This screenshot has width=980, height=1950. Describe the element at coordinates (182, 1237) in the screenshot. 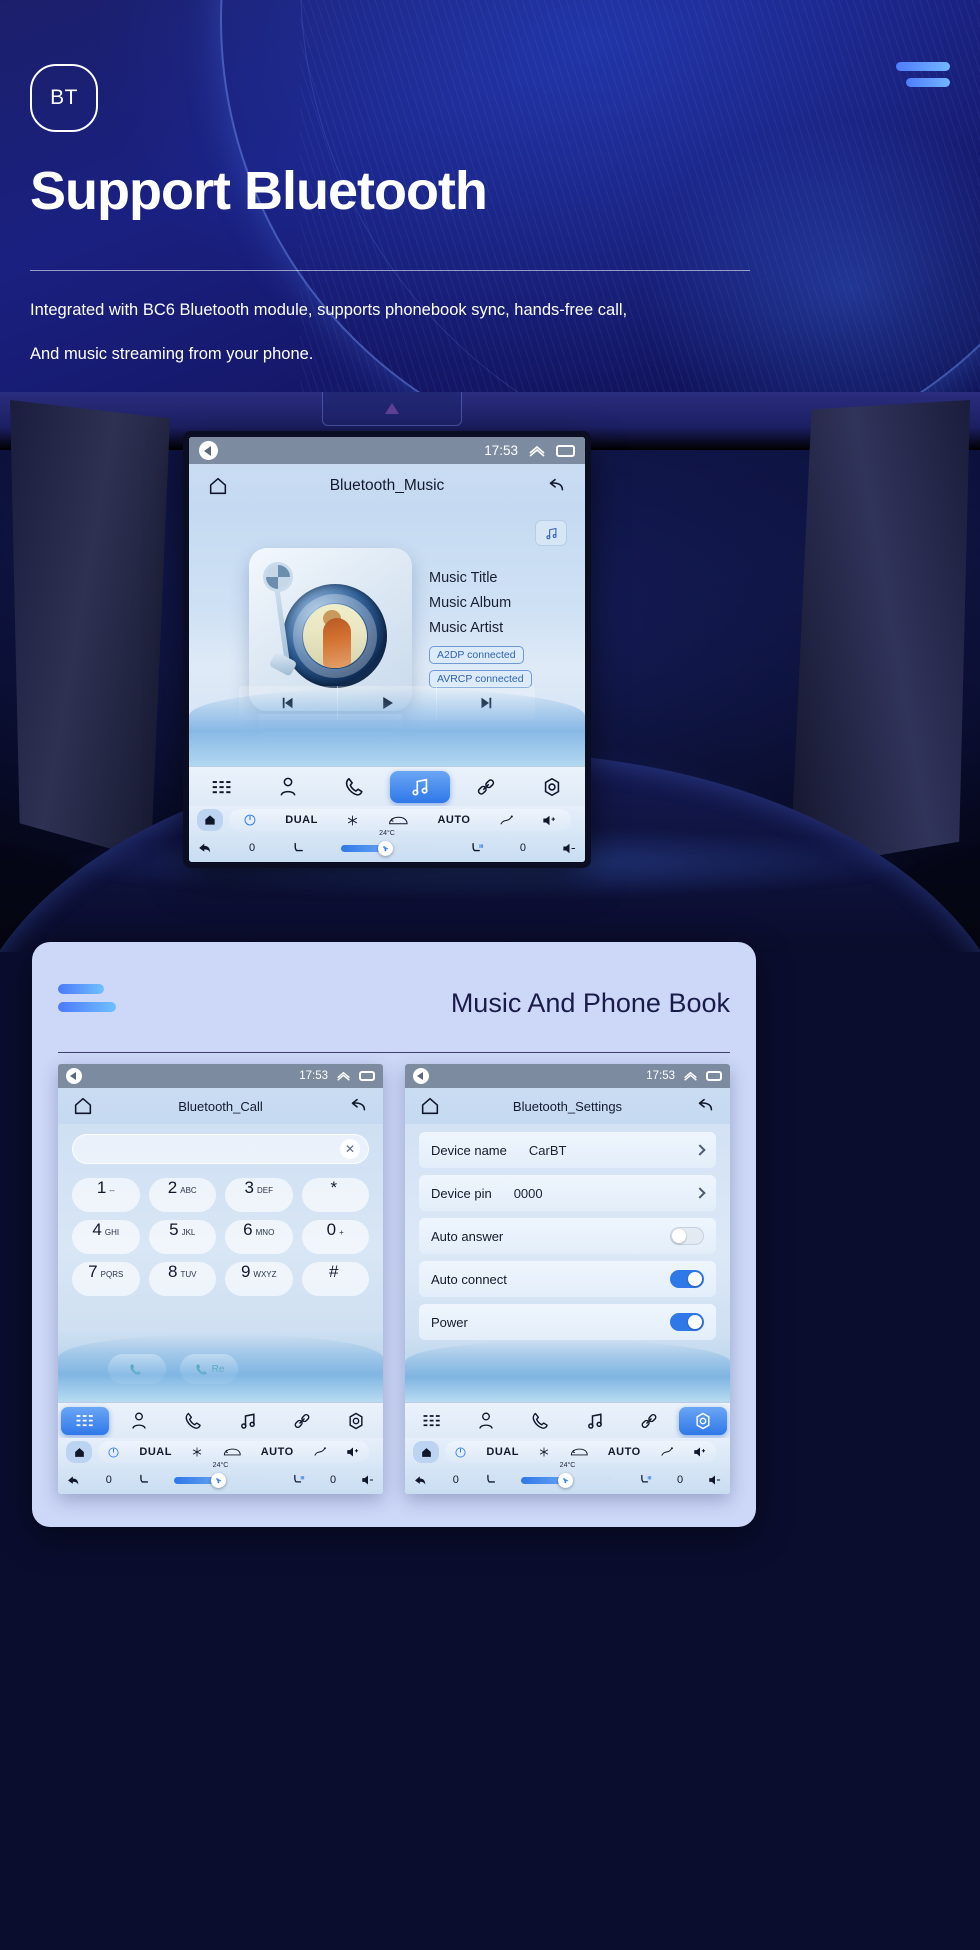

I see `key-5: 5 JKL` at that location.